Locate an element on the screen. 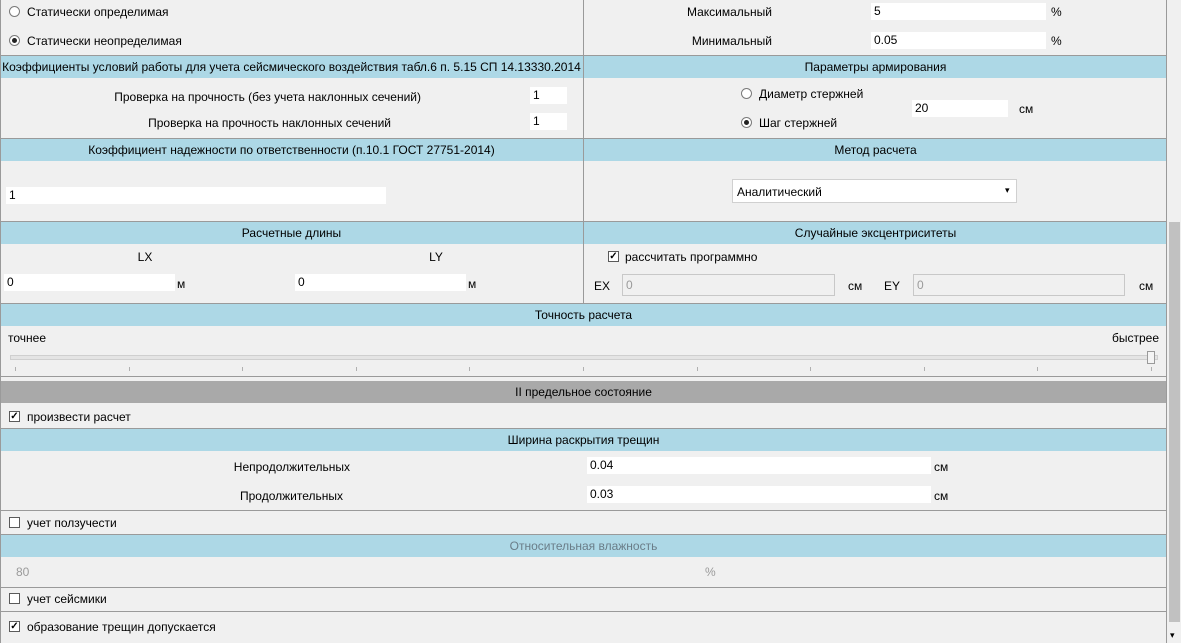 Image resolution: width=1181 pixels, height=643 pixels. precision-slider-thumb is located at coordinates (1151, 357).